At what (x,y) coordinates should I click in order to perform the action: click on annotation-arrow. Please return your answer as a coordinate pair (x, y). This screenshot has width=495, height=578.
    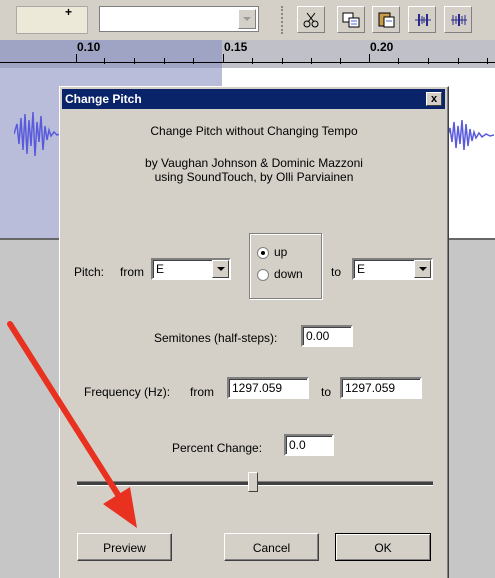
    Looking at the image, I should click on (72, 424).